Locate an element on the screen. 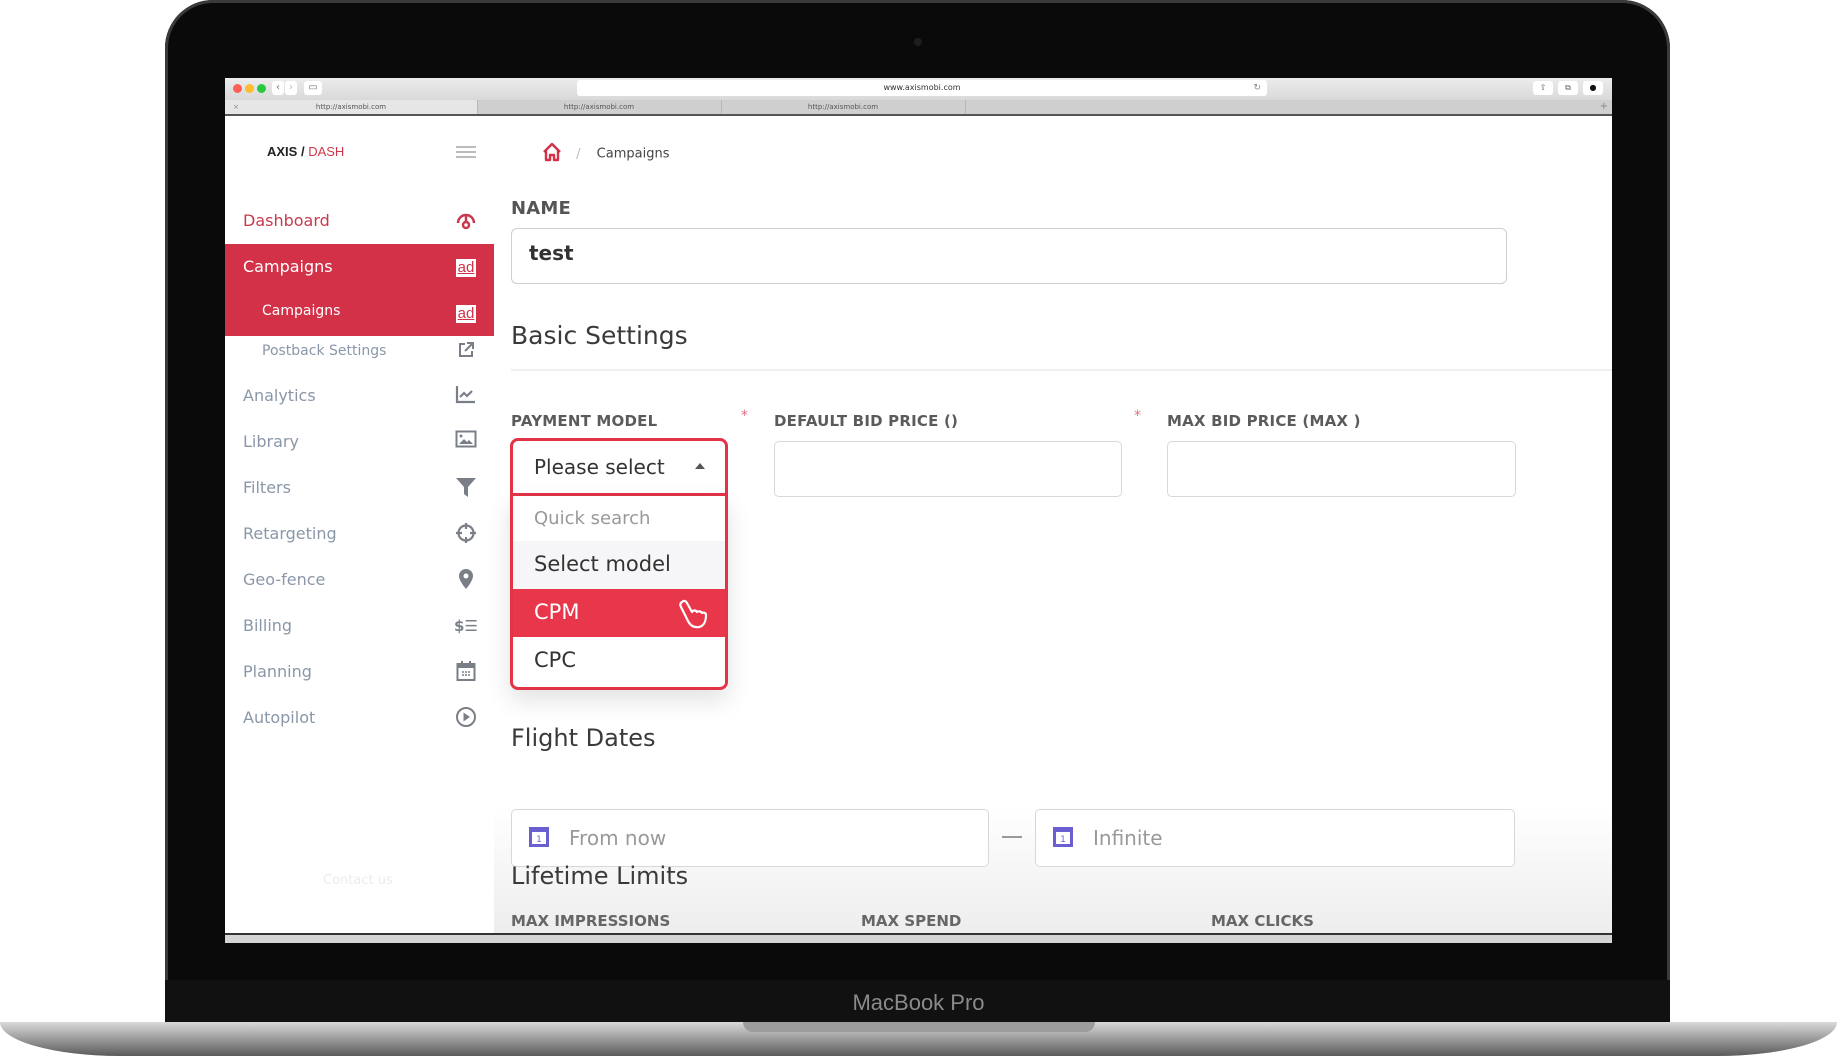  payment-model-dropdown: Quick search Select model CPM CPC is located at coordinates (619, 593).